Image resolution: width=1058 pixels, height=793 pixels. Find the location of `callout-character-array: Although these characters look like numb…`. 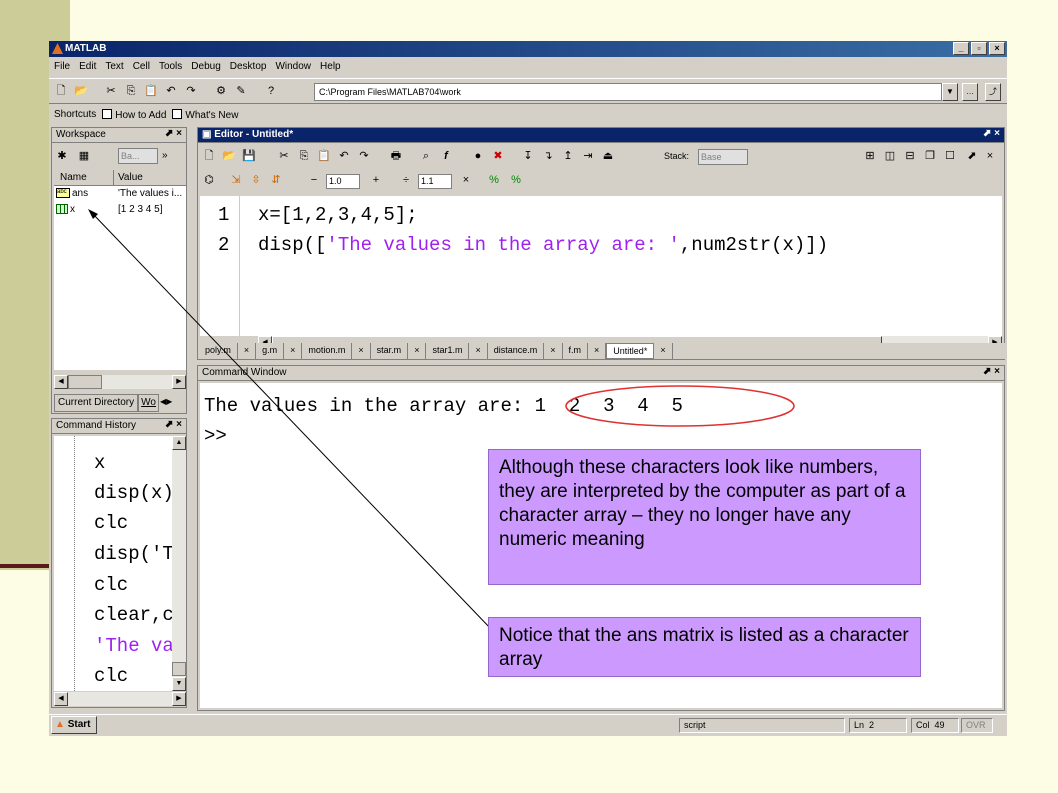

callout-character-array: Although these characters look like numb… is located at coordinates (704, 517).